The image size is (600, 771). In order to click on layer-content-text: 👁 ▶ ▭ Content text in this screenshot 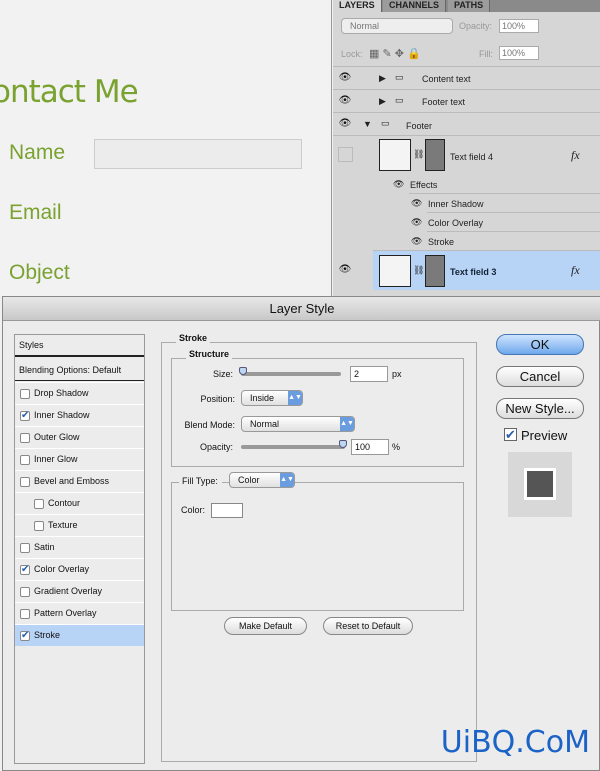, I will do `click(466, 77)`.